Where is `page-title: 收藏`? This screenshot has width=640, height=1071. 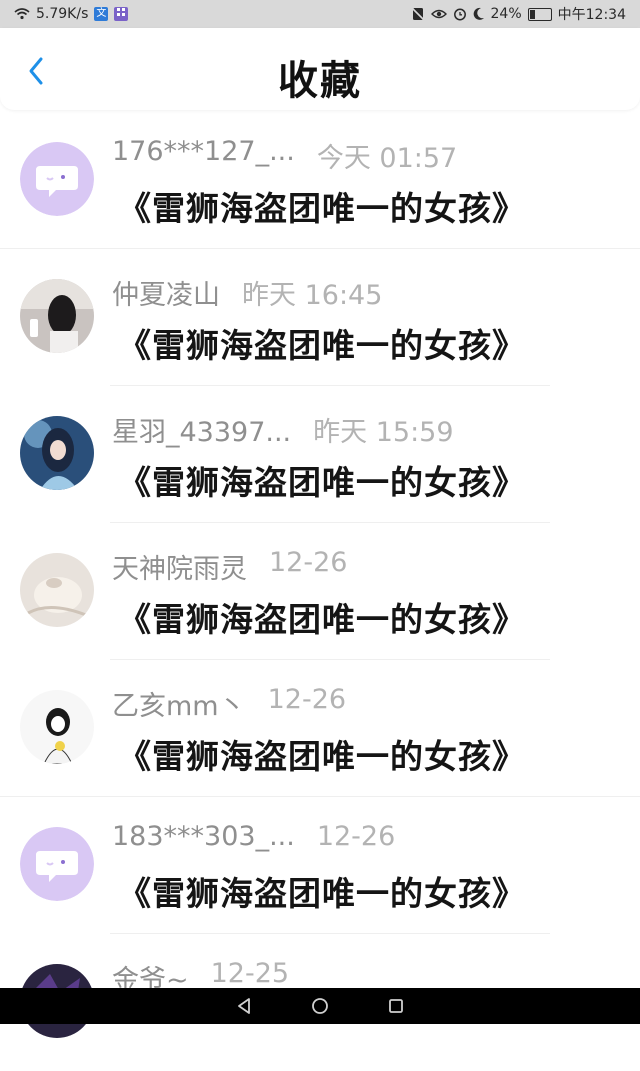 page-title: 收藏 is located at coordinates (320, 81).